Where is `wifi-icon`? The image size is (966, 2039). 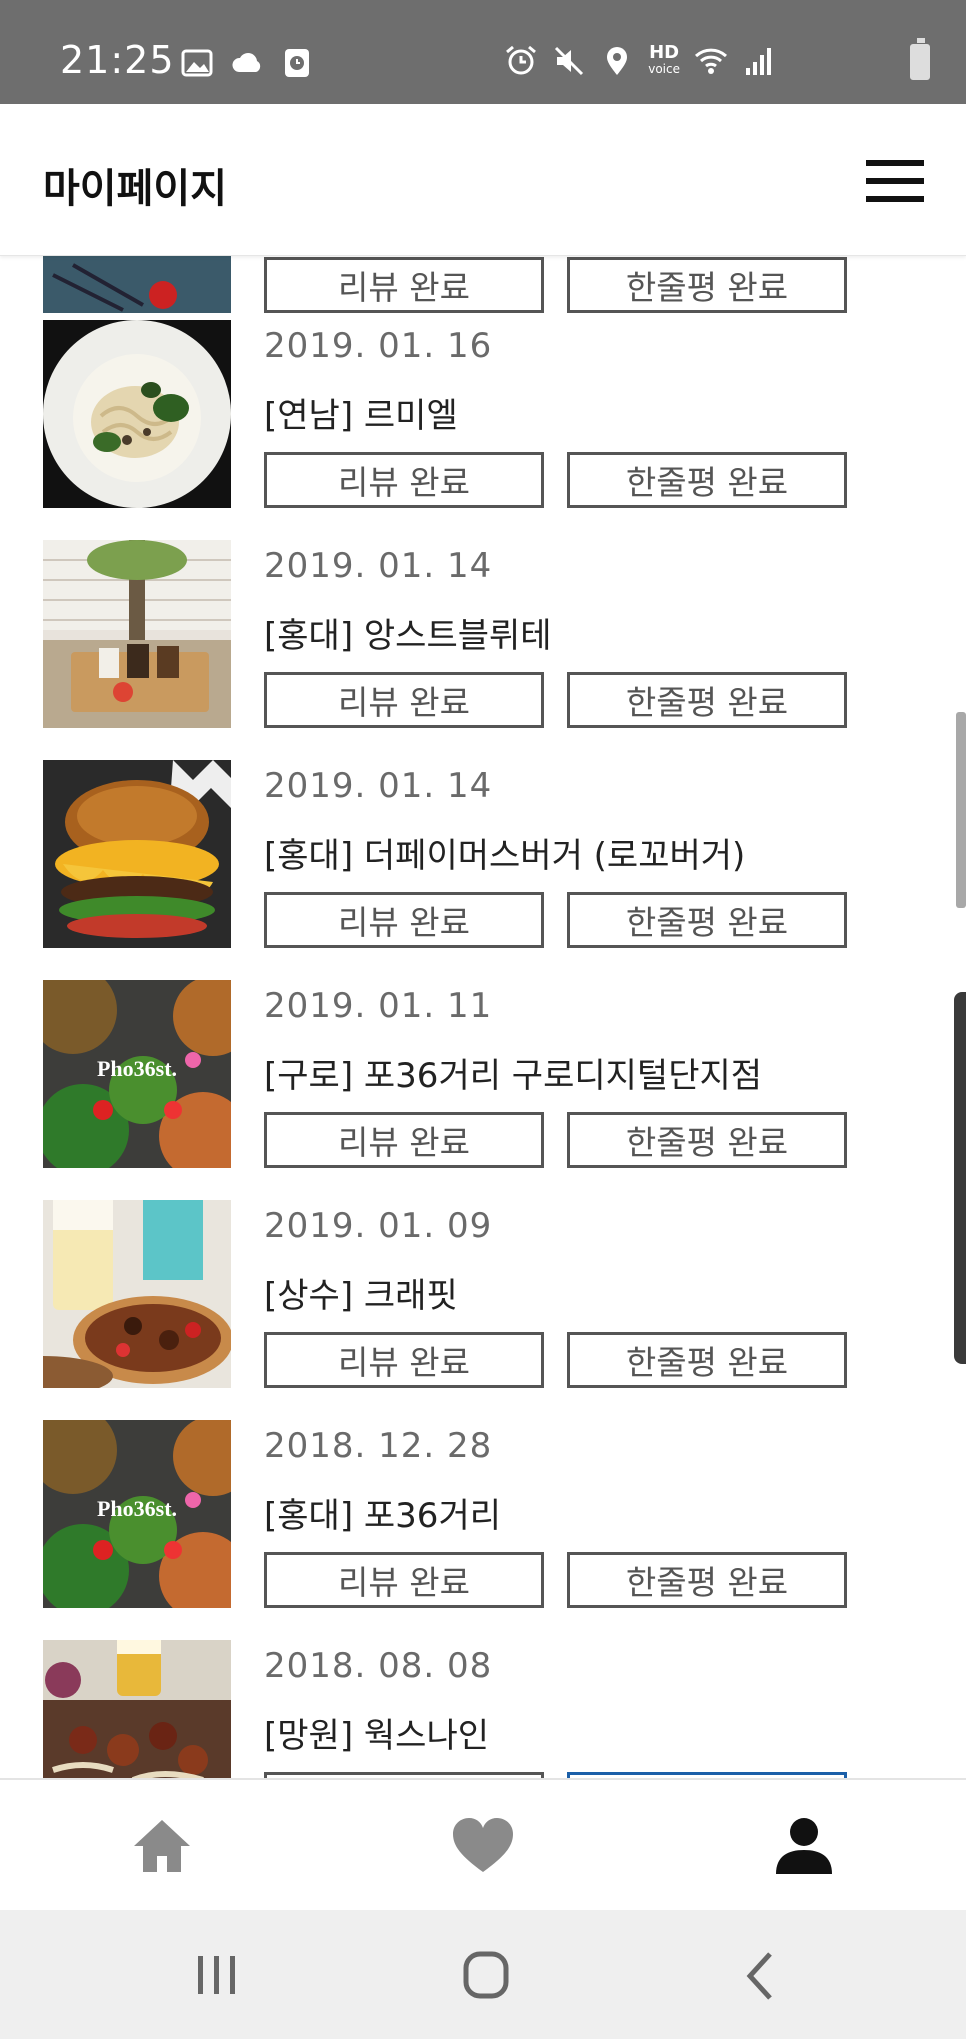 wifi-icon is located at coordinates (711, 61).